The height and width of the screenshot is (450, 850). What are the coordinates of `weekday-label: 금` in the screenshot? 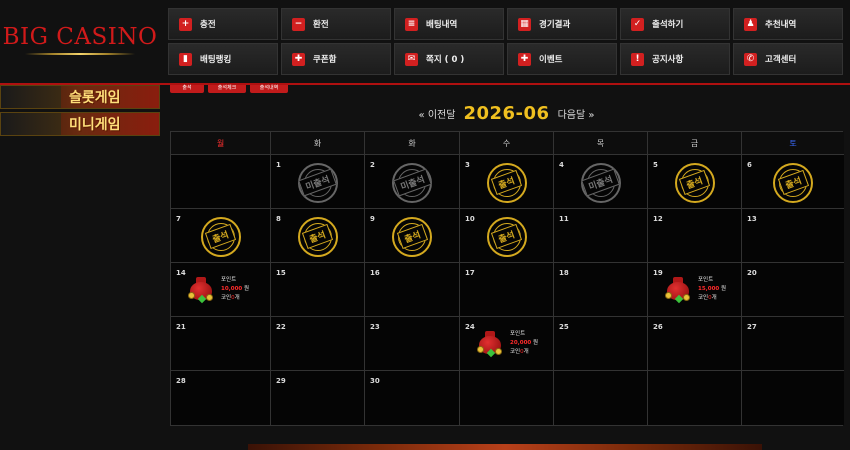 It's located at (695, 143).